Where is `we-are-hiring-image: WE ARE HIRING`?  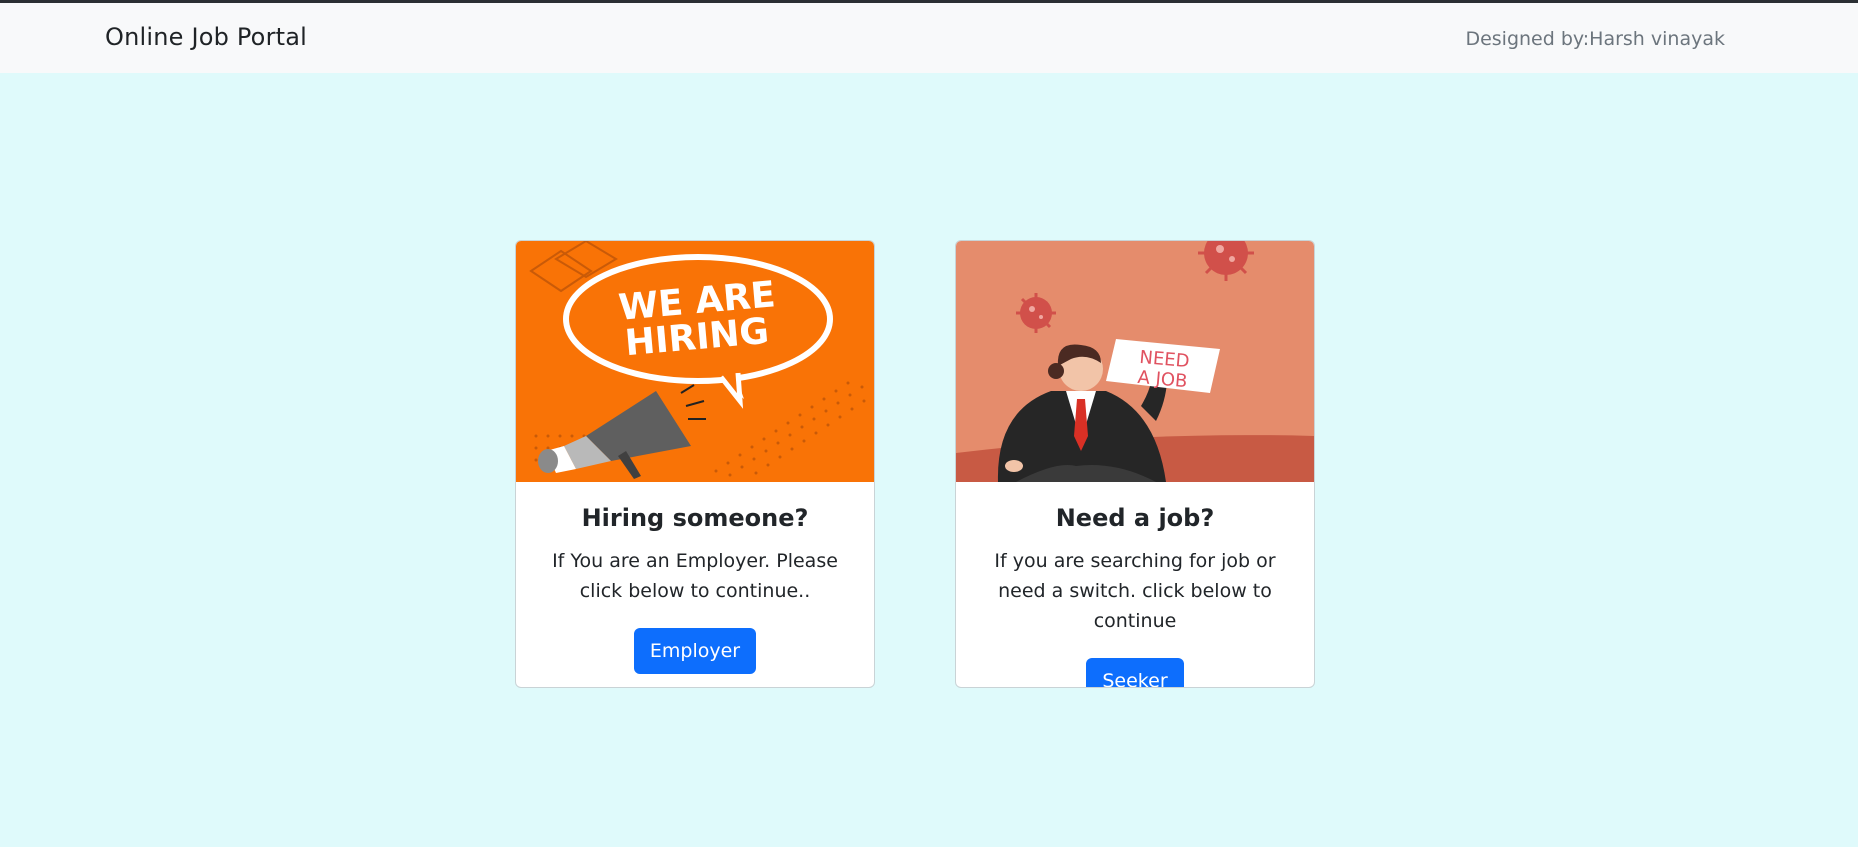 we-are-hiring-image: WE ARE HIRING is located at coordinates (695, 361).